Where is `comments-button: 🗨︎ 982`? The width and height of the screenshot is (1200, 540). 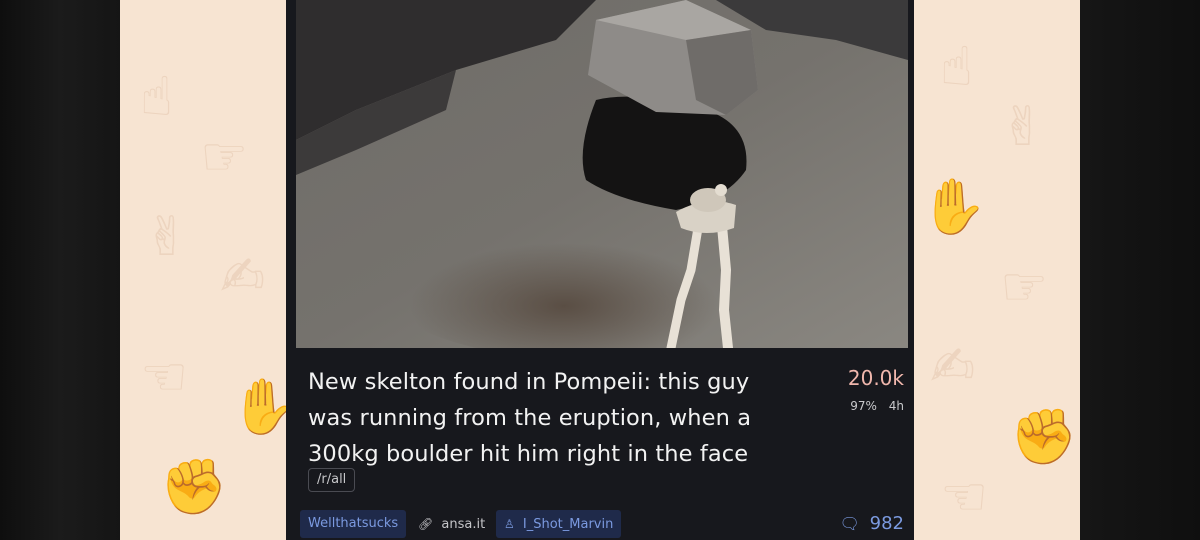
comments-button: 🗨︎ 982 is located at coordinates (872, 524).